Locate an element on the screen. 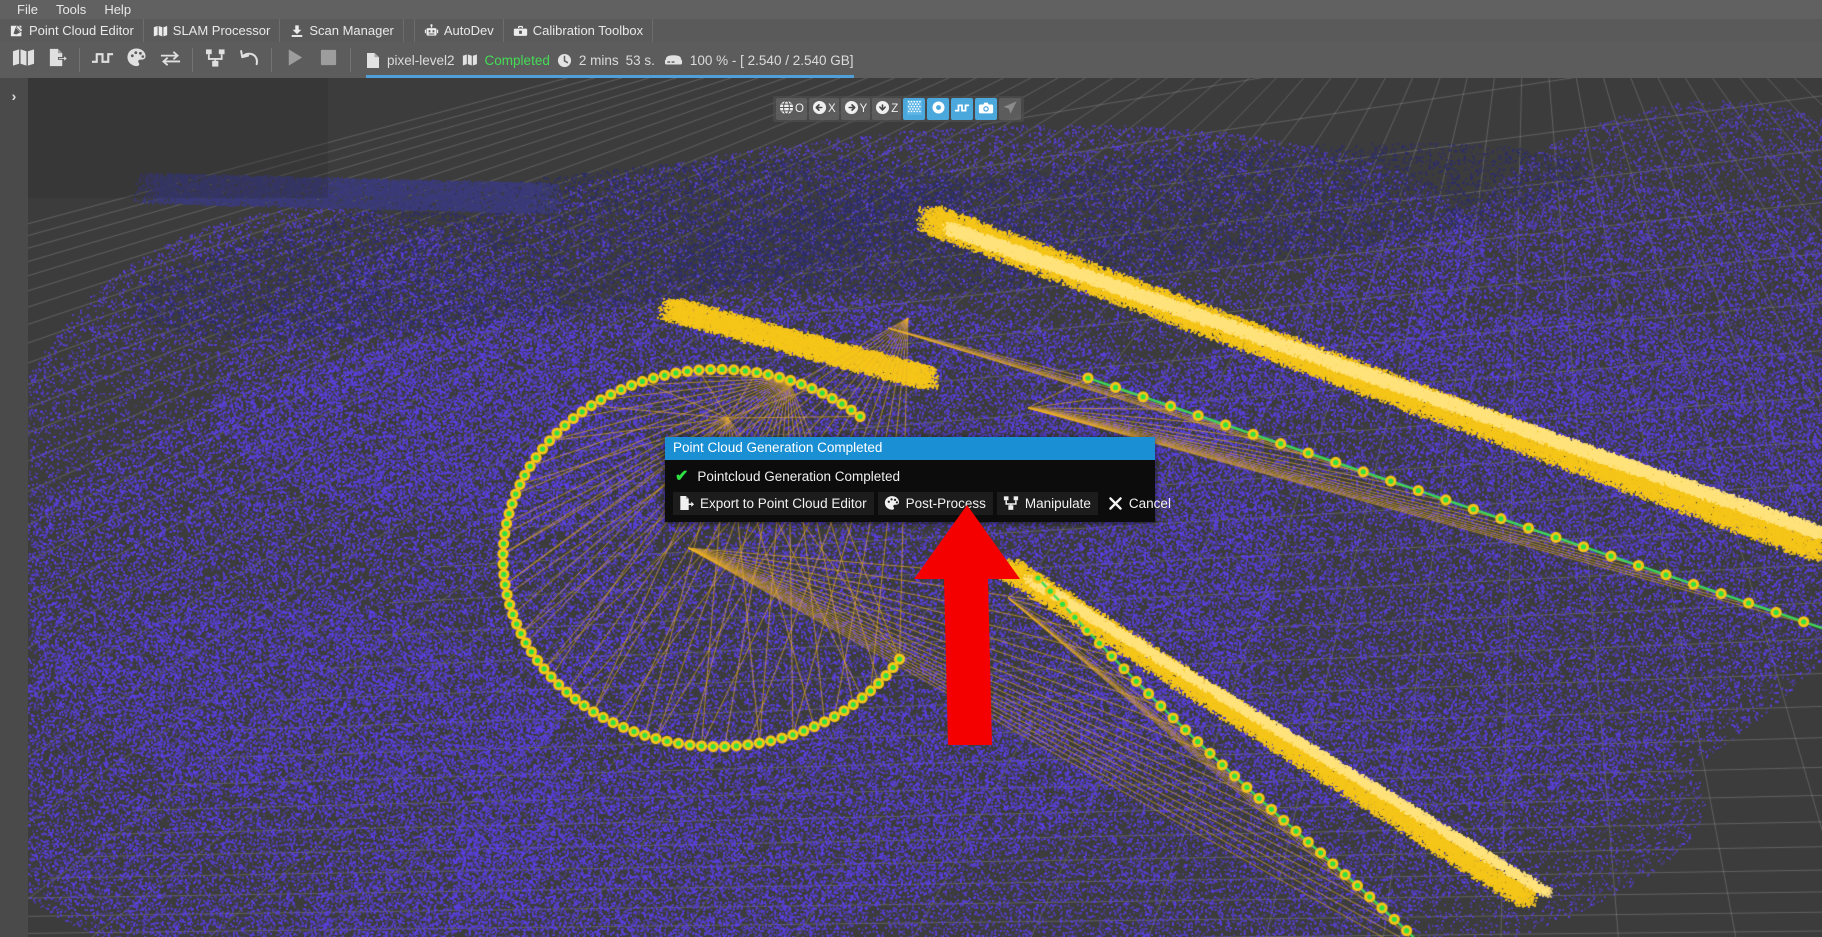  export-to-point-cloud-editor-button: Export to Point Cloud Editor is located at coordinates (773, 503).